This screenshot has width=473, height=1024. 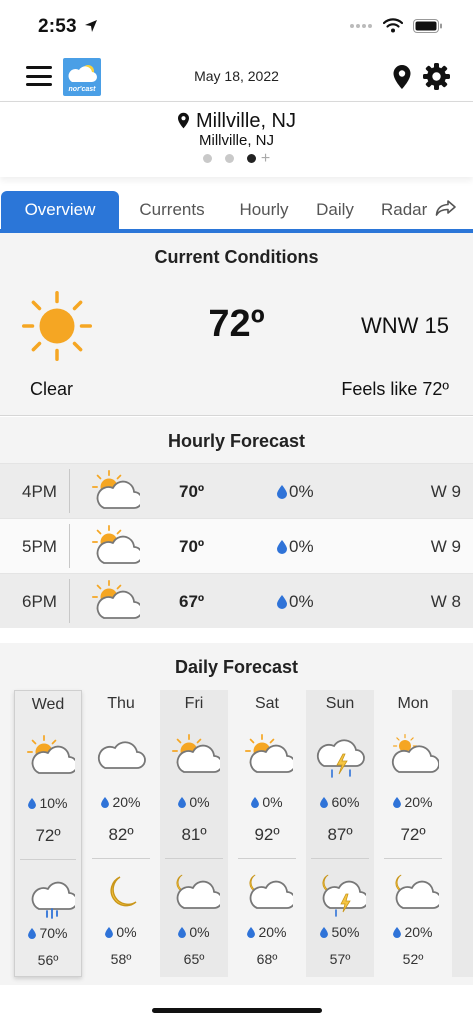 I want to click on tab-radar: Radar, so click(x=419, y=210).